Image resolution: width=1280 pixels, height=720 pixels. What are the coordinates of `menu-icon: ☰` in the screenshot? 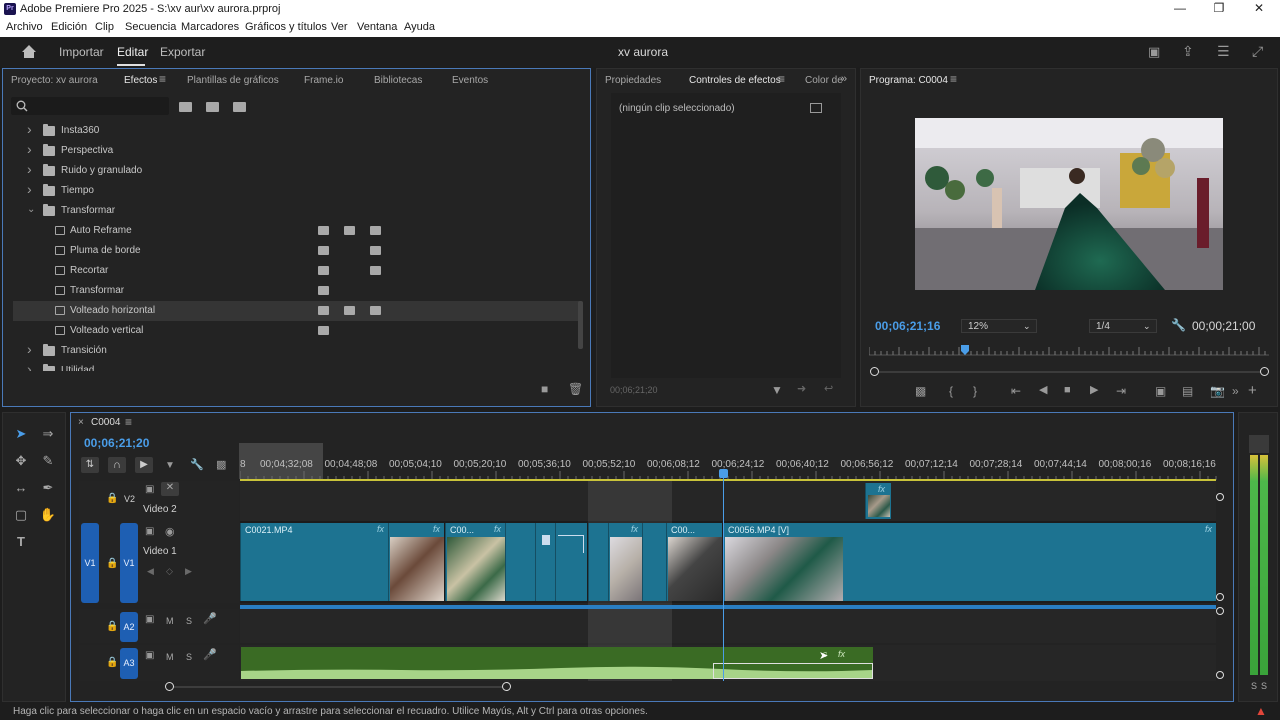 It's located at (1223, 51).